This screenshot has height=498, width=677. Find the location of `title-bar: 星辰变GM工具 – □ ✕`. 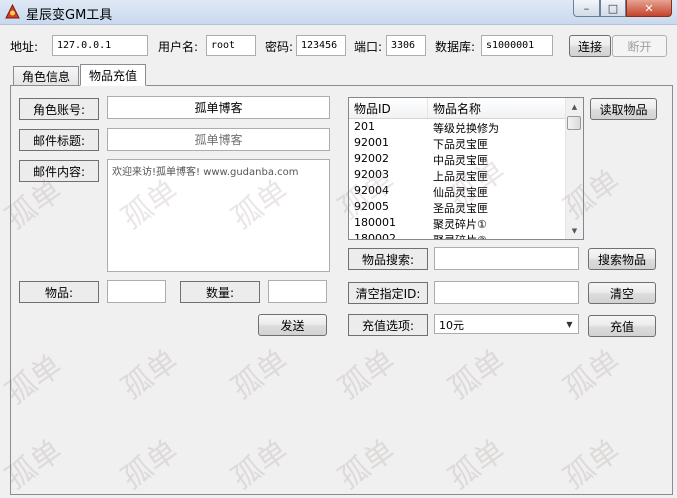

title-bar: 星辰变GM工具 – □ ✕ is located at coordinates (338, 12).